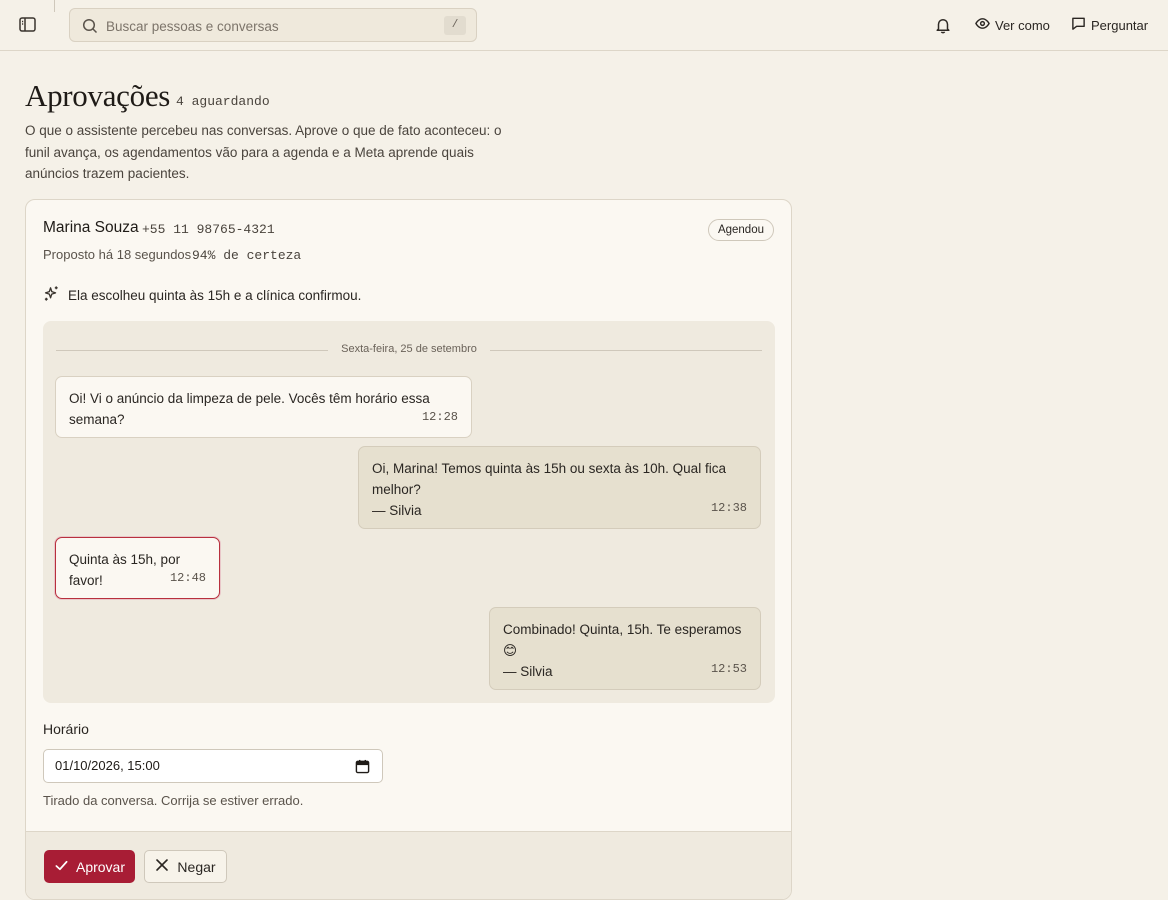  Describe the element at coordinates (397, 510) in the screenshot. I see `message-signature: — Silvia` at that location.